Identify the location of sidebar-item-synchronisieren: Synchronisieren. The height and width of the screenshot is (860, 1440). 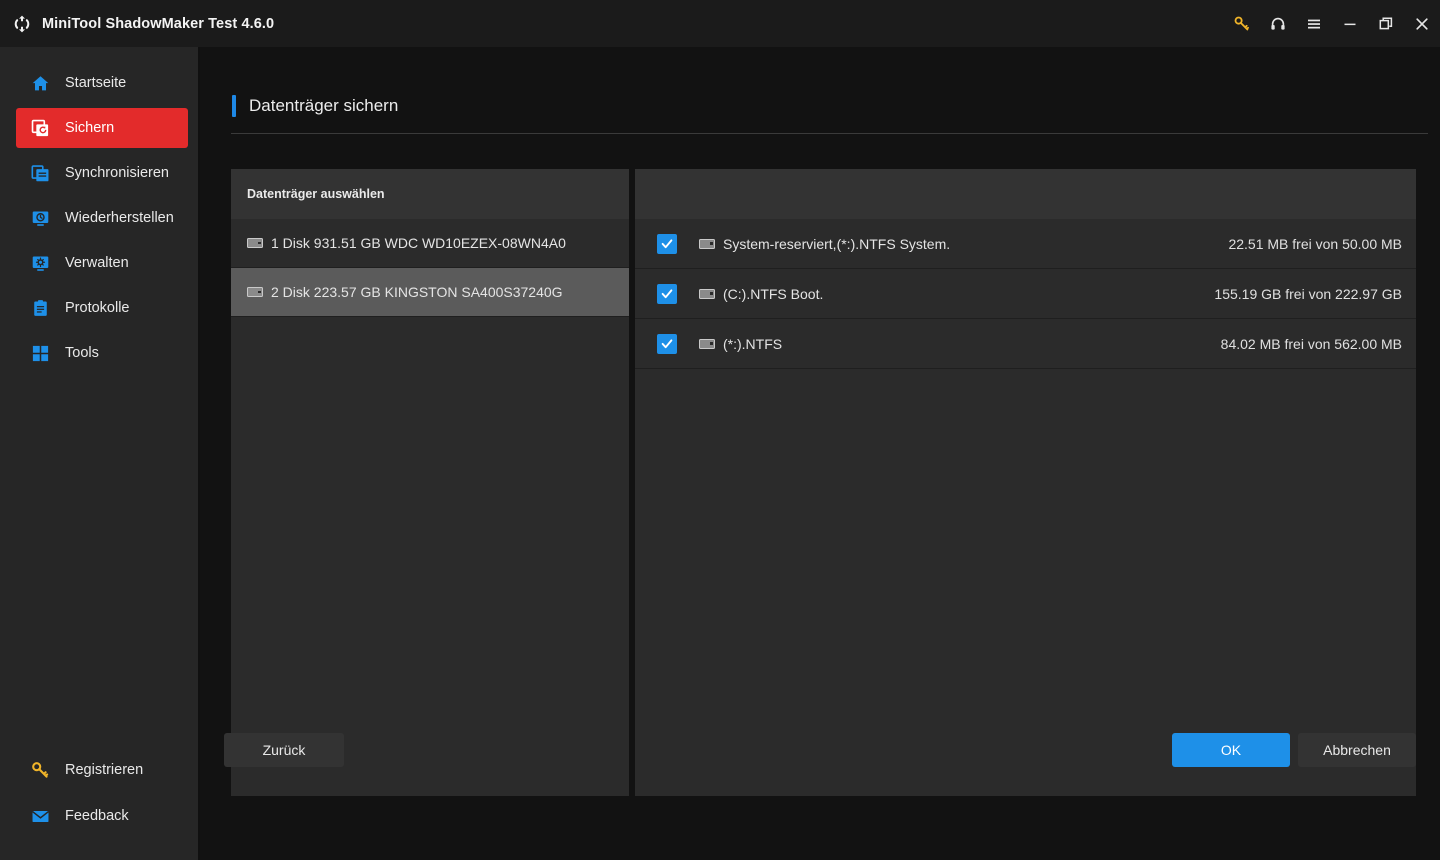
(102, 173).